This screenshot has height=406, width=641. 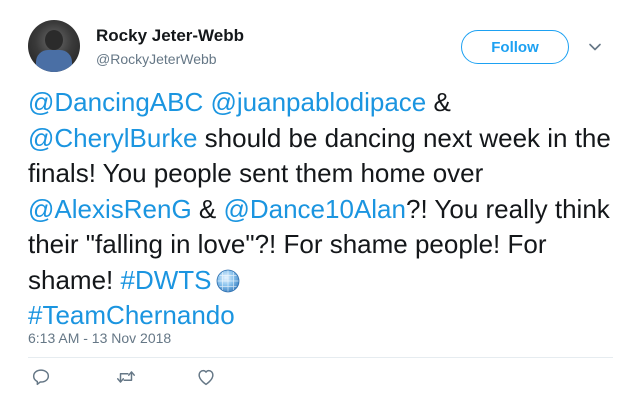 What do you see at coordinates (320, 357) in the screenshot?
I see `divider` at bounding box center [320, 357].